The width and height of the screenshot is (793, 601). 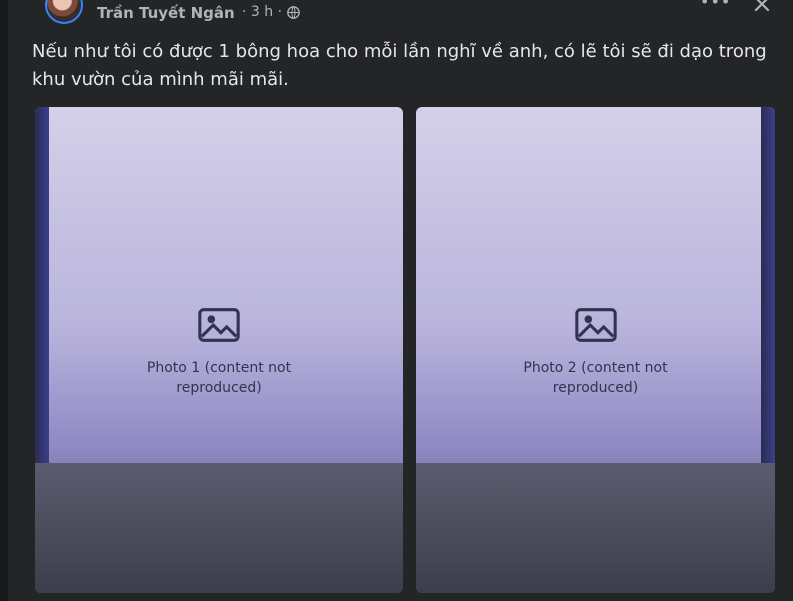 What do you see at coordinates (400, 15) in the screenshot?
I see `post-header: Trần Tuyết Ngân · 3 h · •••` at bounding box center [400, 15].